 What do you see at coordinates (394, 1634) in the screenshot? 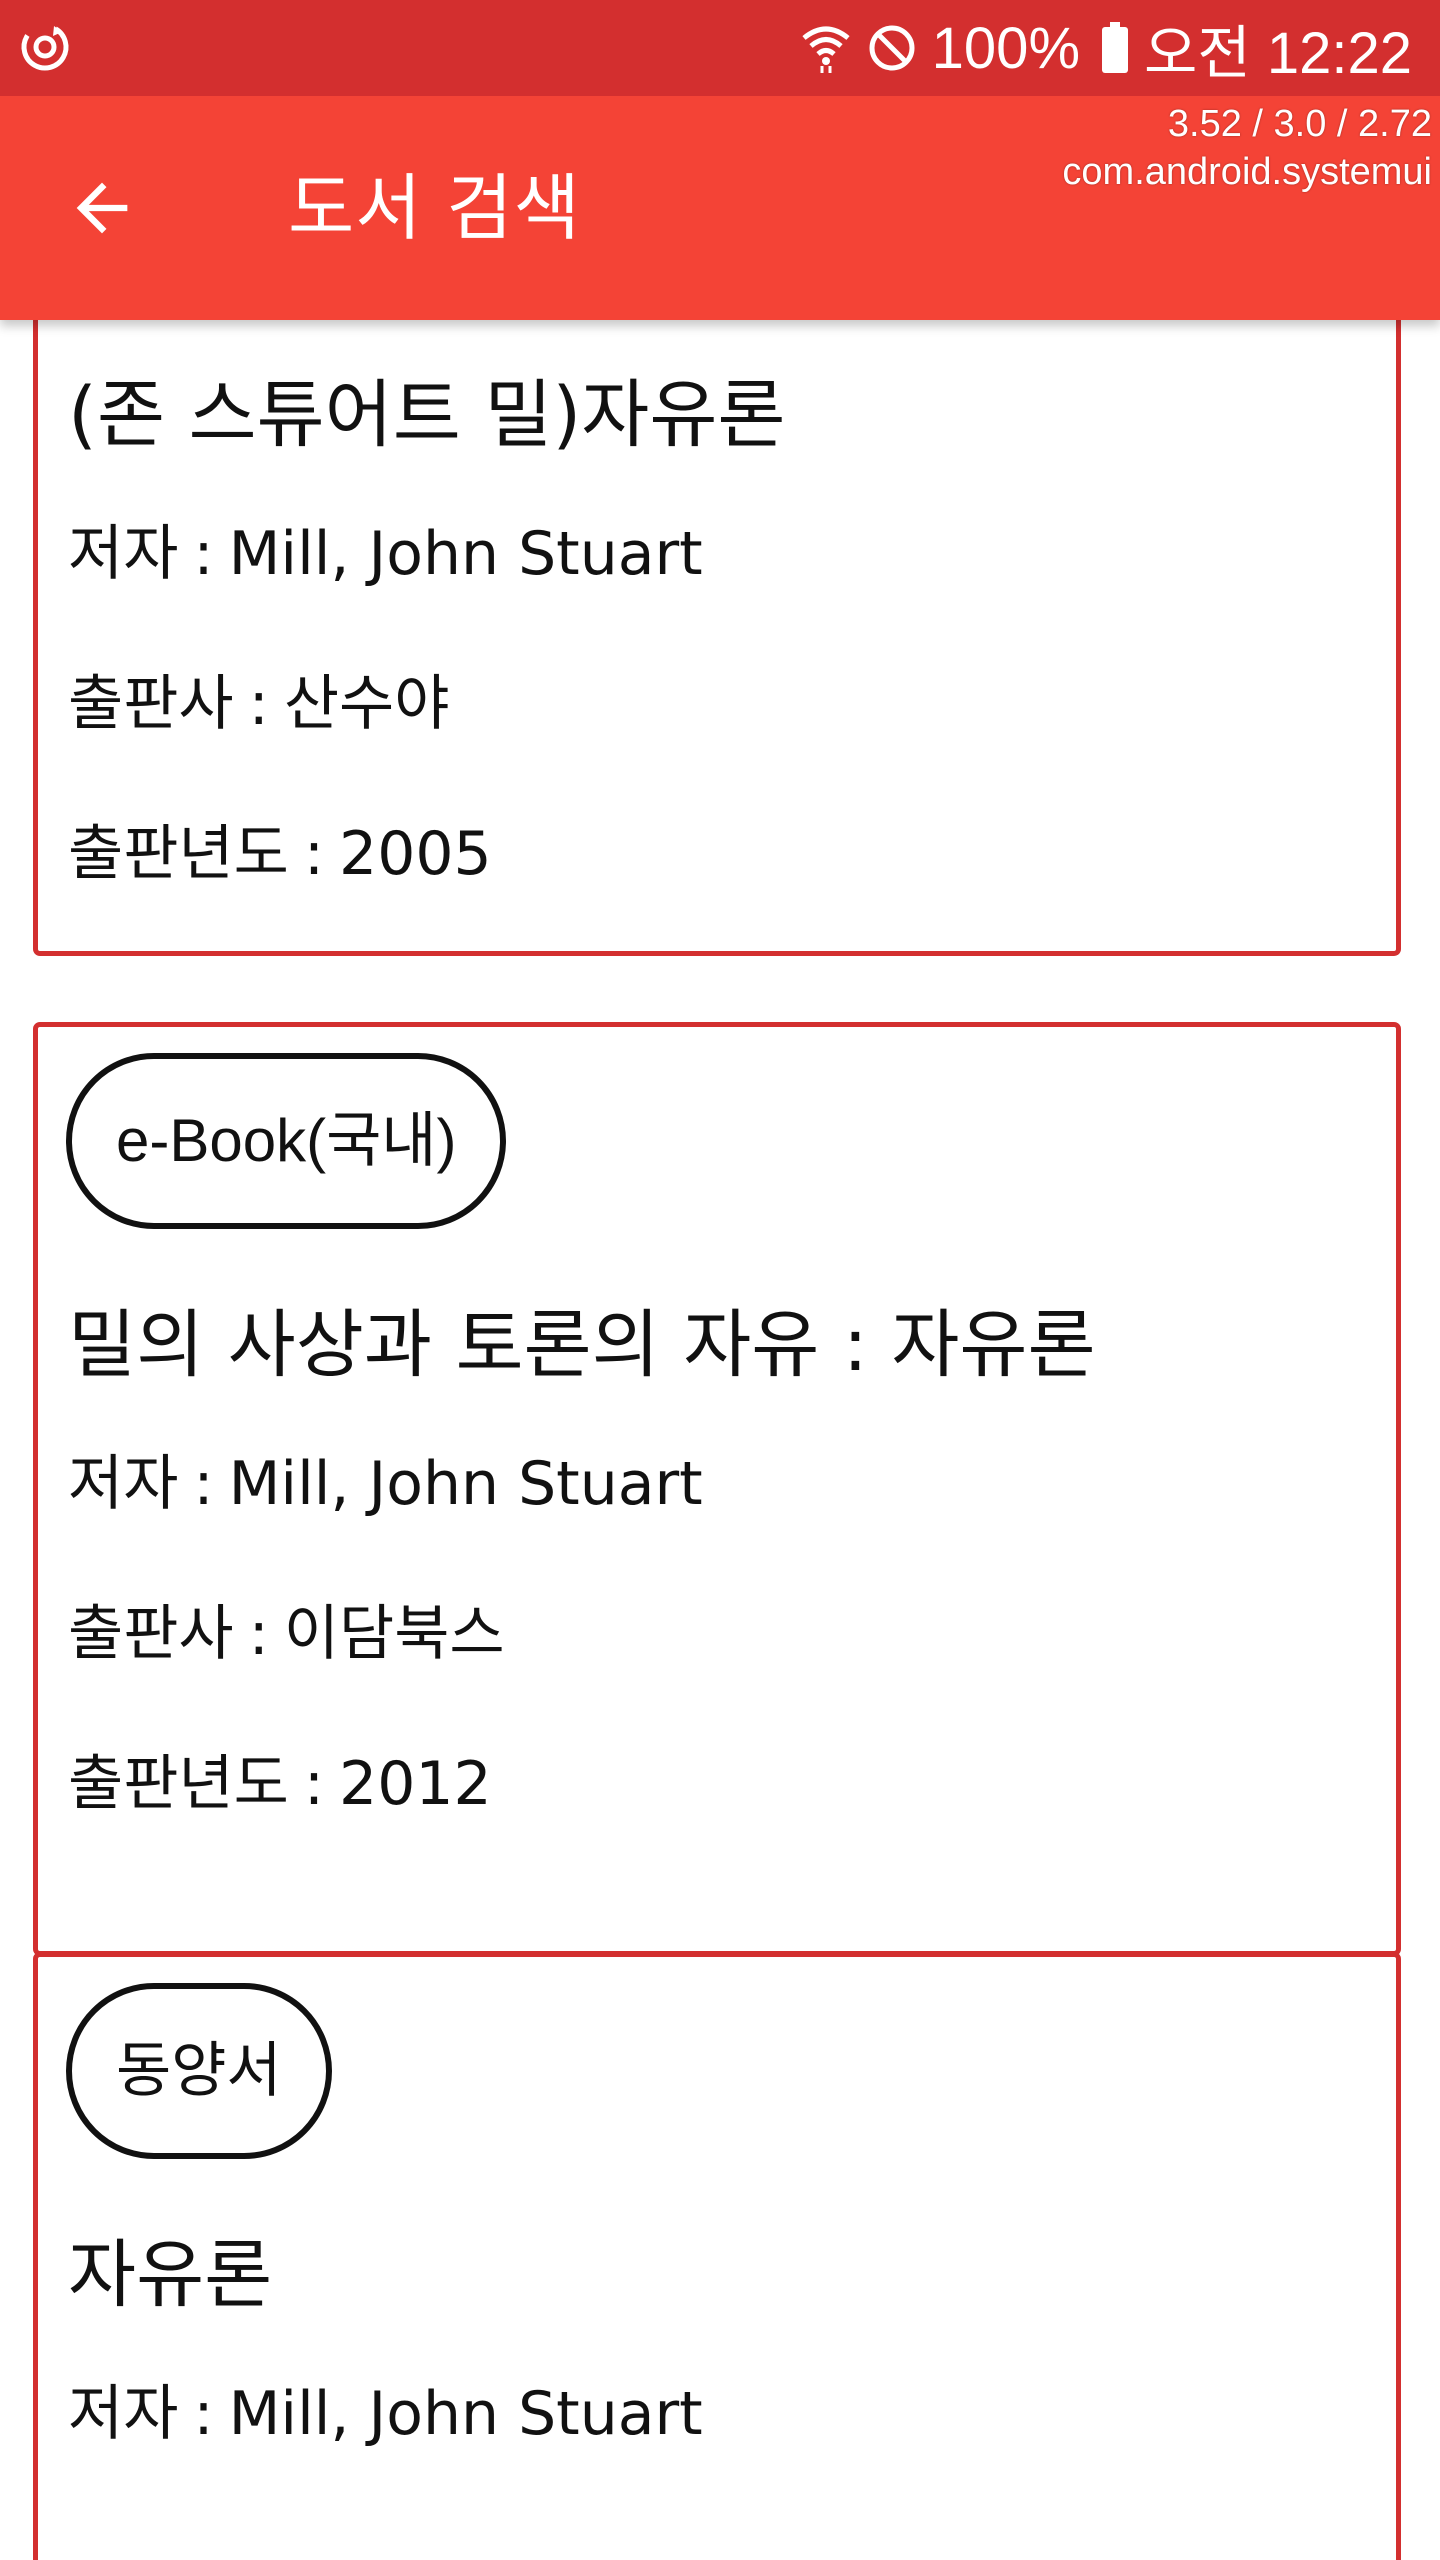
I see `publisher-value: 이담북스` at bounding box center [394, 1634].